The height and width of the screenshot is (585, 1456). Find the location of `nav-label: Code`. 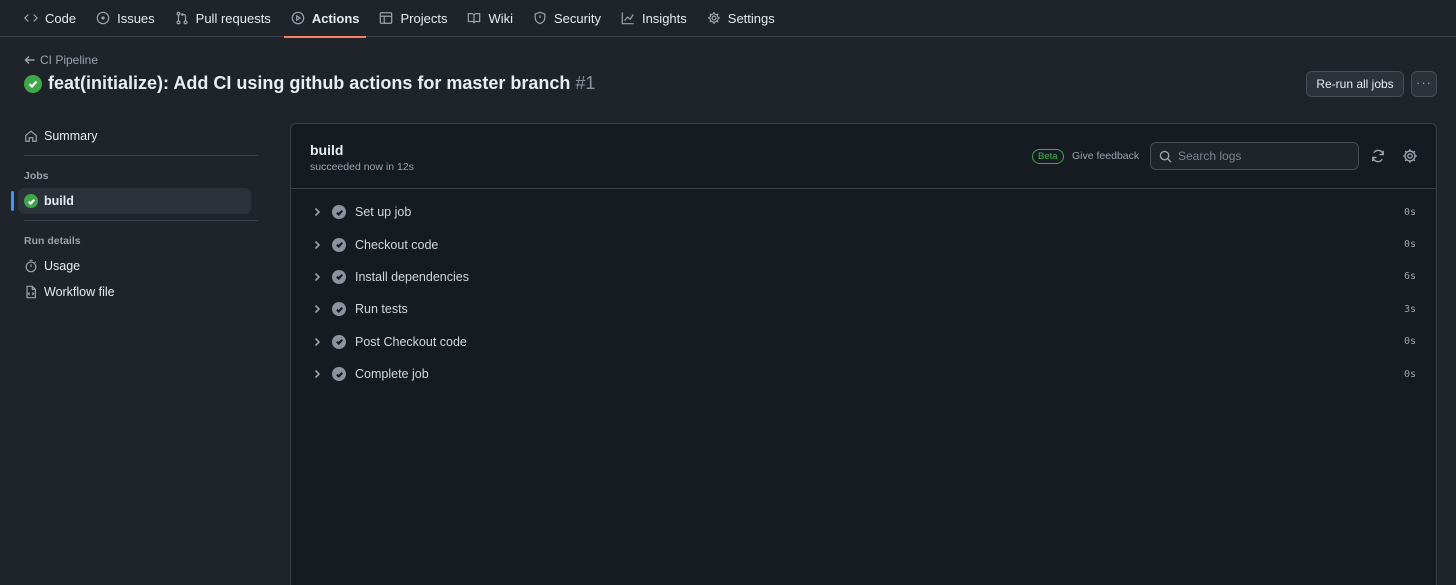

nav-label: Code is located at coordinates (61, 18).